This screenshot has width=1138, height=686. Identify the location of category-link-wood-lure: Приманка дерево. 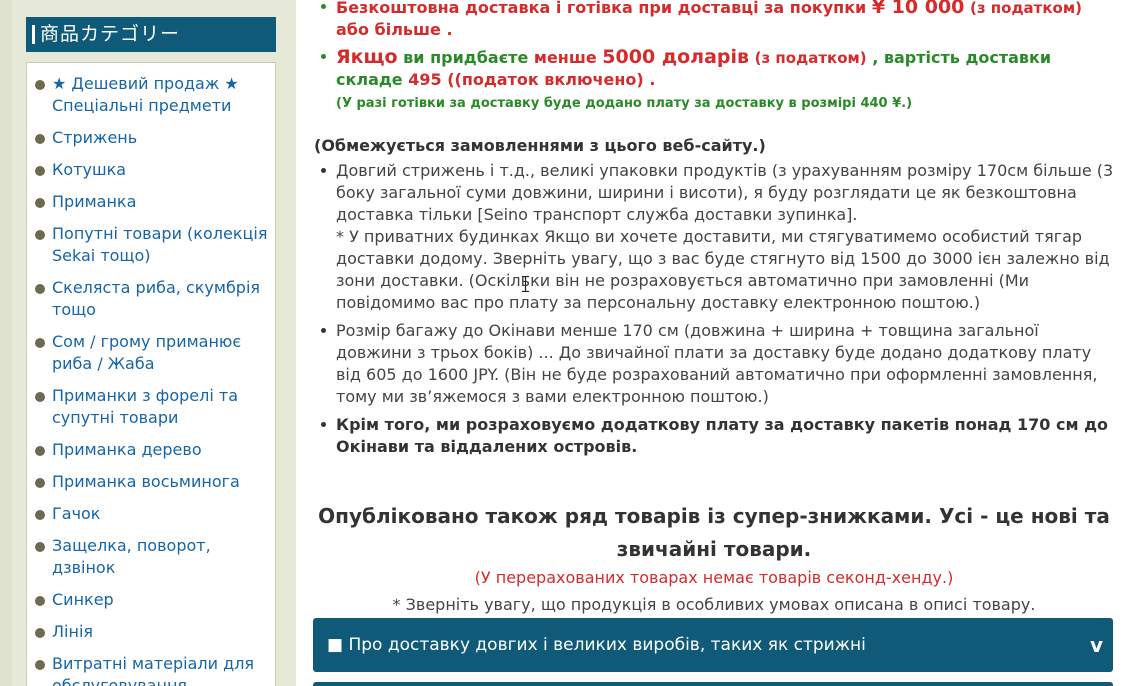
(151, 450).